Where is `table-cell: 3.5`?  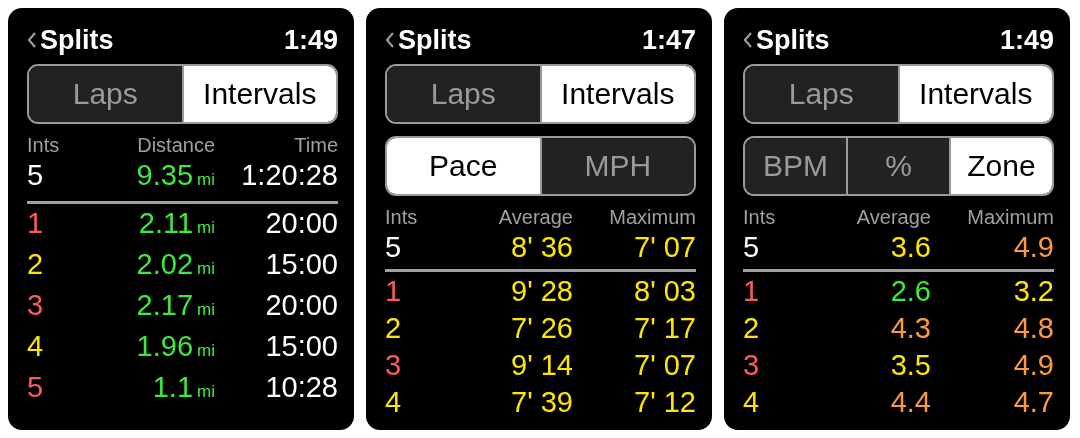
table-cell: 3.5 is located at coordinates (910, 365).